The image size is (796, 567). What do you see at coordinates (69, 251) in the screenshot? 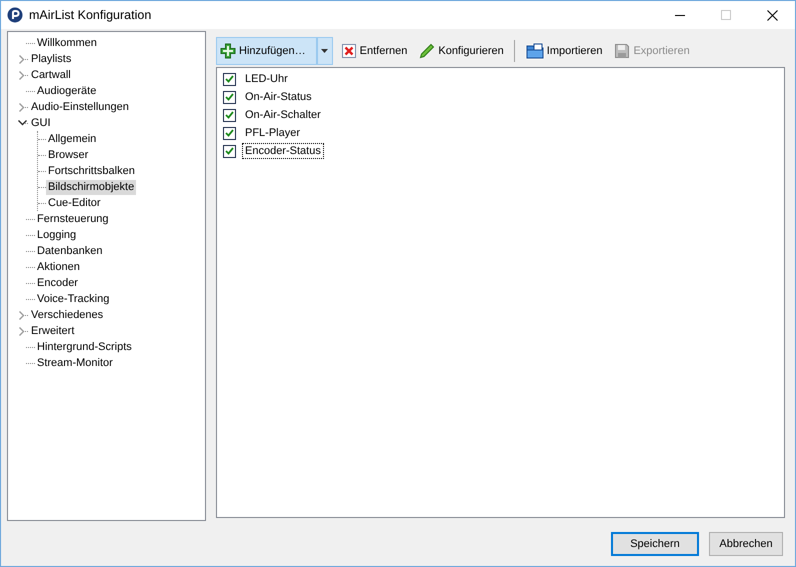
I see `tree-item: Datenbanken` at bounding box center [69, 251].